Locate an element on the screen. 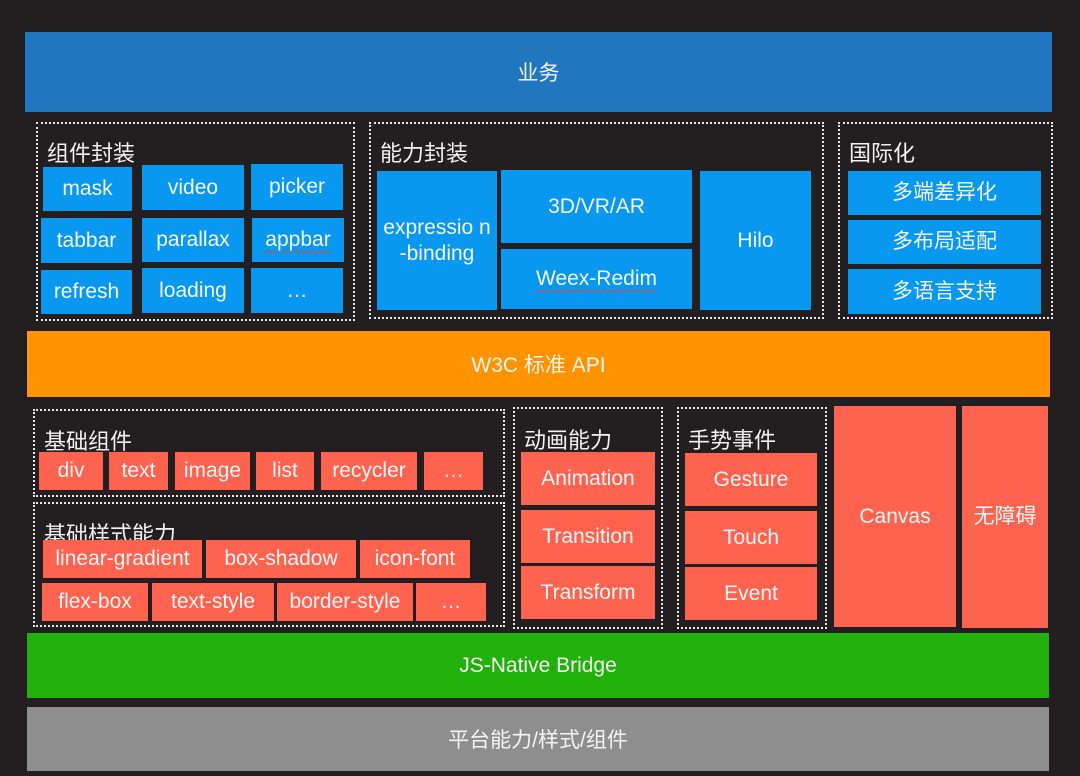 The height and width of the screenshot is (776, 1080). component-appbar: appbar is located at coordinates (298, 240).